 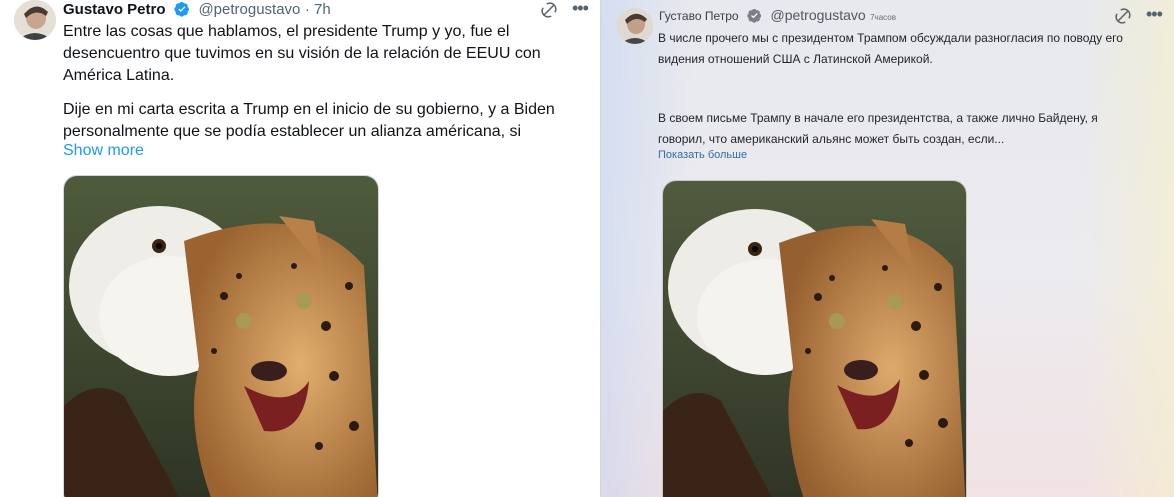 I want to click on tweet-time: 7часов, so click(x=883, y=17).